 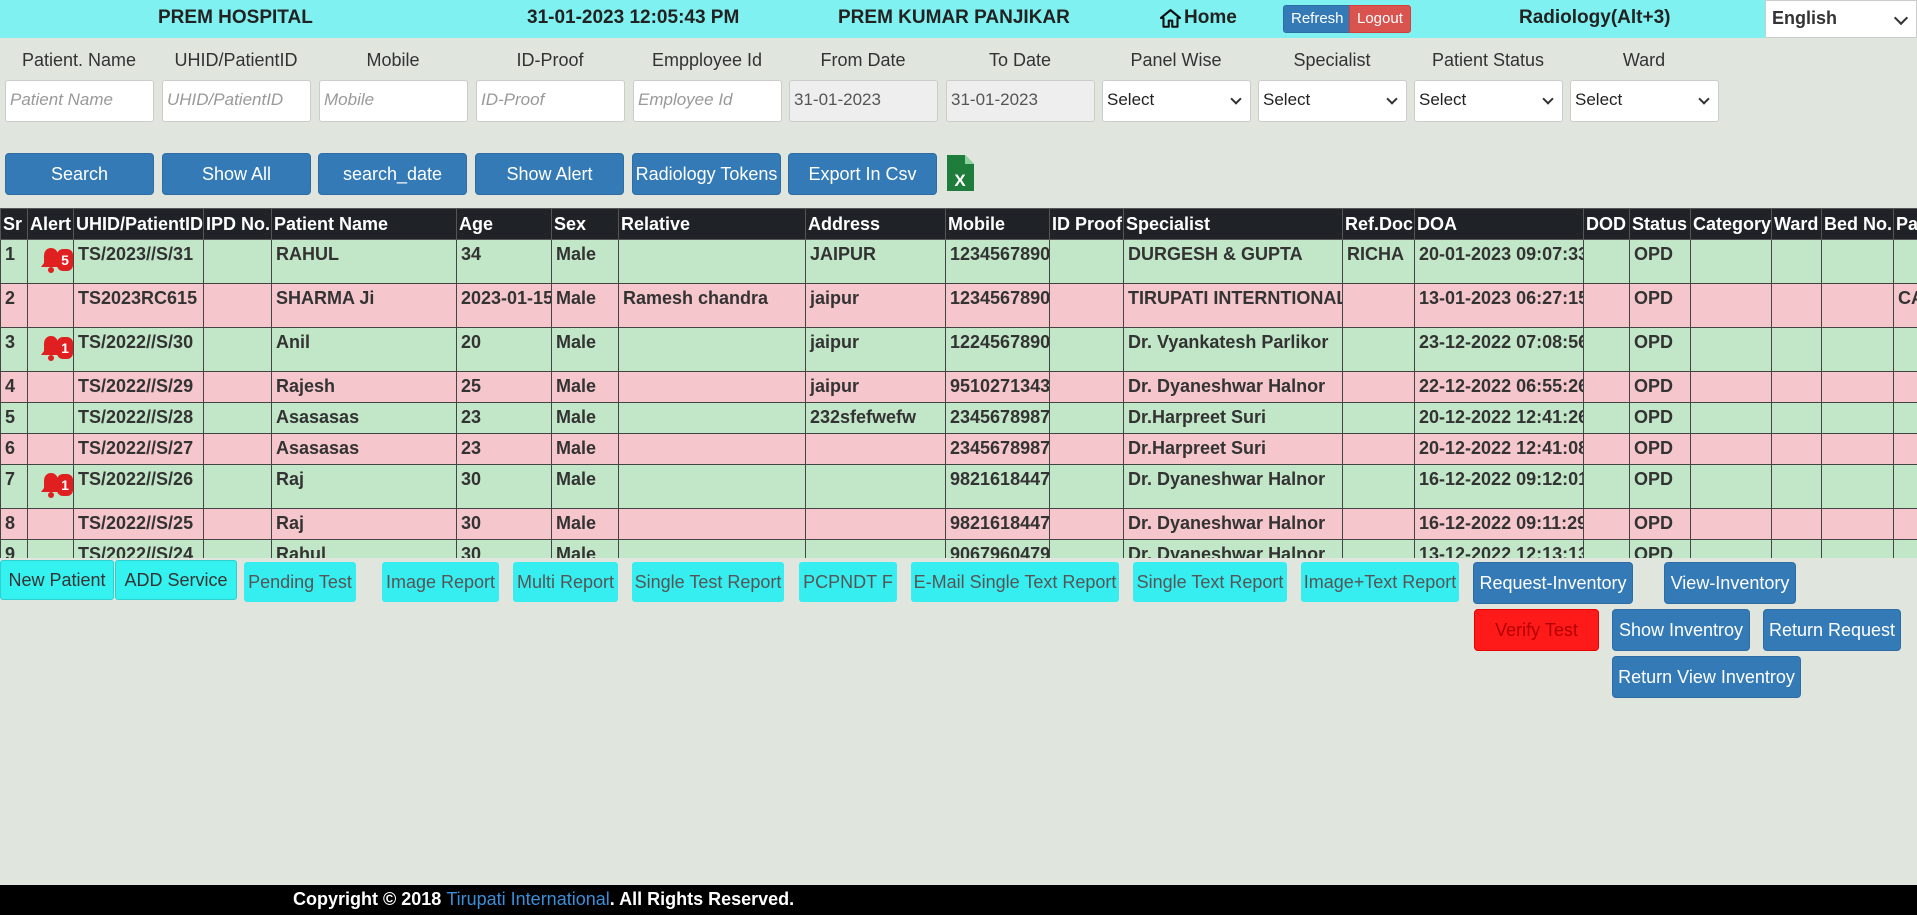 I want to click on cell-sr: 4, so click(x=14, y=387).